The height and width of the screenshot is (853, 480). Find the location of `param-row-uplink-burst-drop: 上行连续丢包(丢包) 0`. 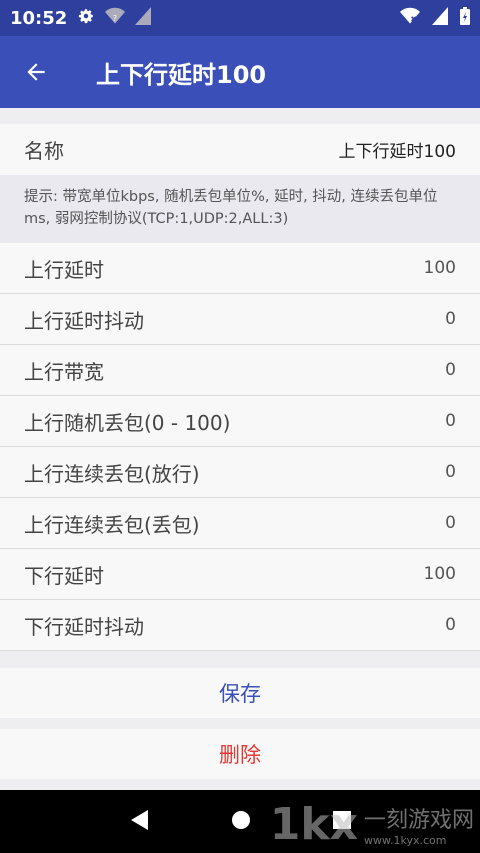

param-row-uplink-burst-drop: 上行连续丢包(丢包) 0 is located at coordinates (240, 523).